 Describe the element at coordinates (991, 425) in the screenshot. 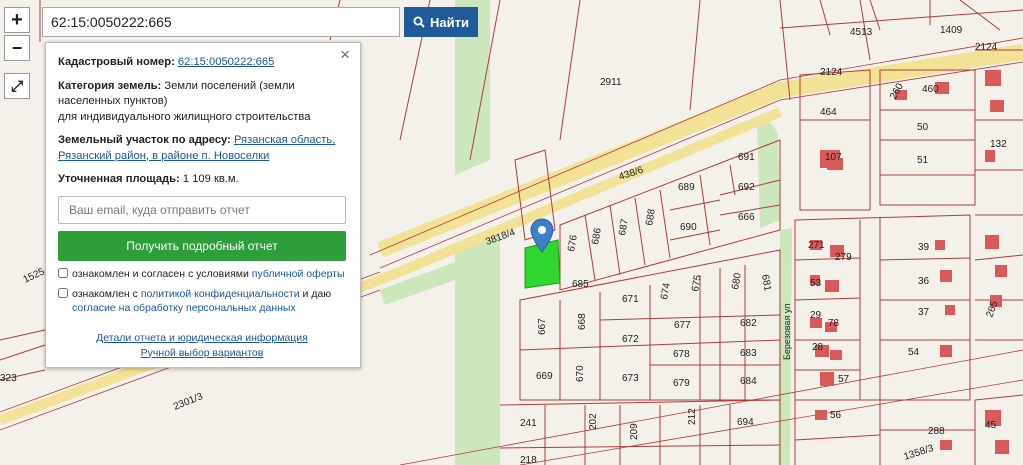

I see `map-label: 45` at that location.